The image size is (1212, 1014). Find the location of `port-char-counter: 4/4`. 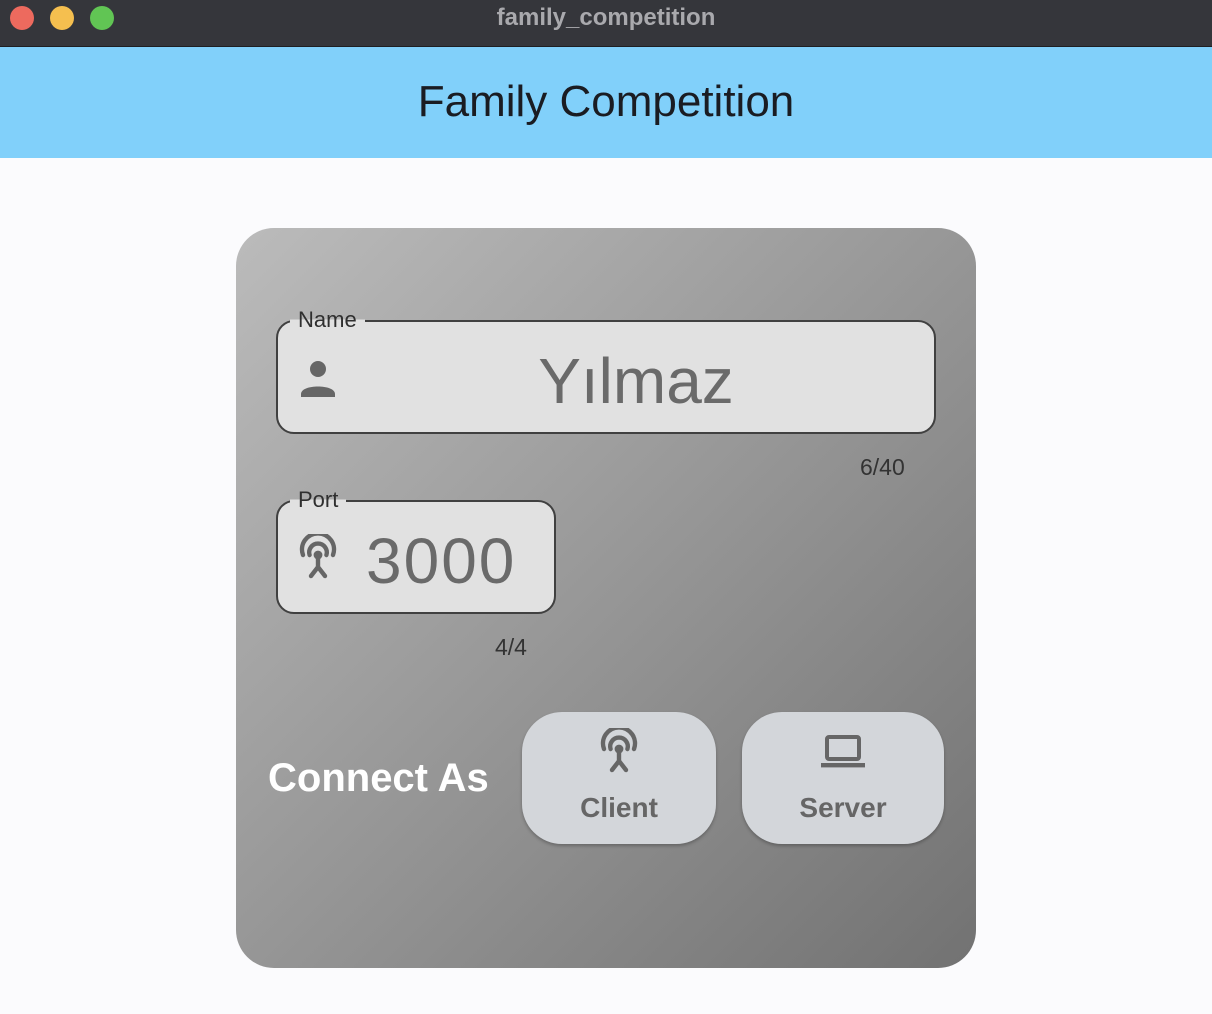

port-char-counter: 4/4 is located at coordinates (511, 647).